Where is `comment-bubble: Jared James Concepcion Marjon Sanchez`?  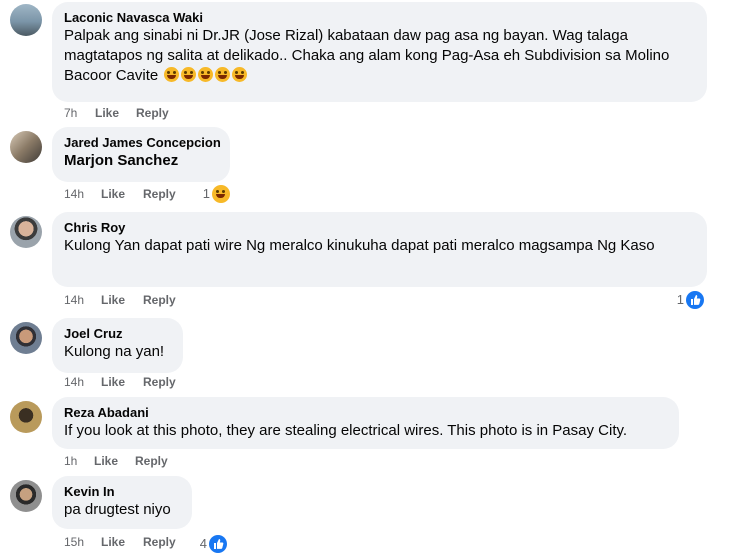 comment-bubble: Jared James Concepcion Marjon Sanchez is located at coordinates (141, 154).